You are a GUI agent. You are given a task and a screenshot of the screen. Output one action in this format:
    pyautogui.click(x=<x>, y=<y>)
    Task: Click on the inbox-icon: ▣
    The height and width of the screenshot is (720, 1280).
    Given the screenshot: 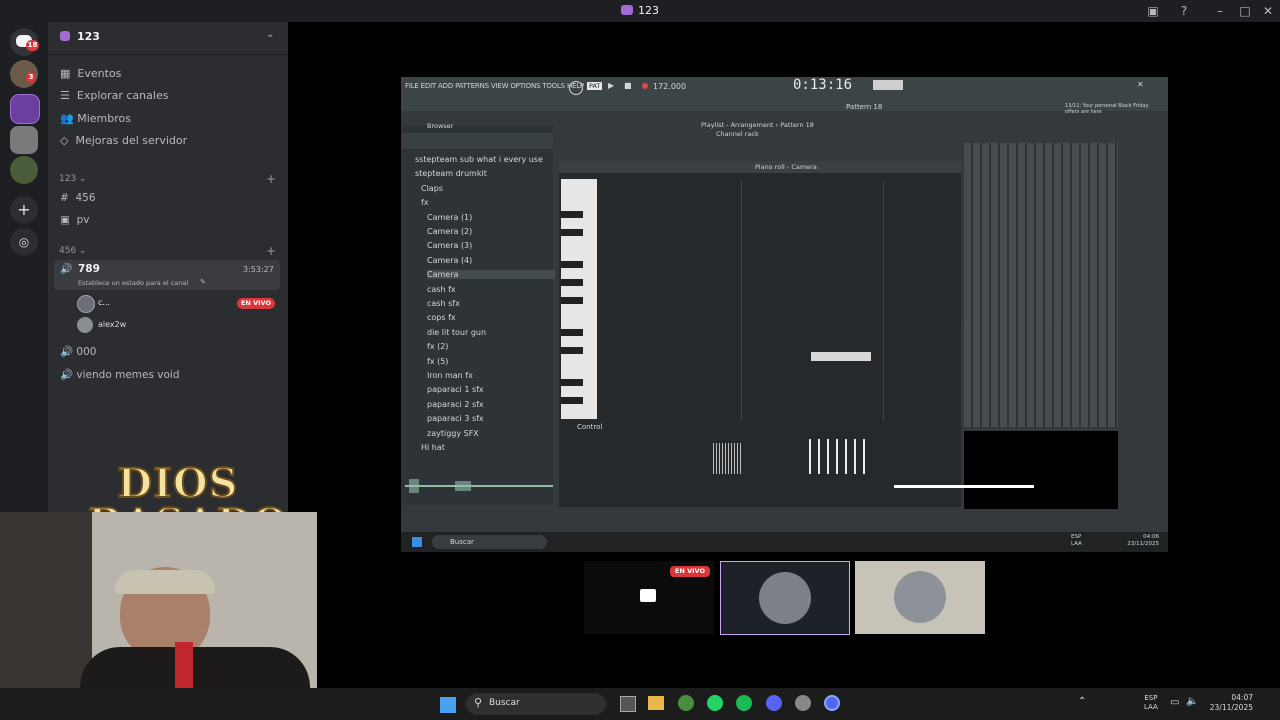 What is the action you would take?
    pyautogui.click(x=1153, y=11)
    